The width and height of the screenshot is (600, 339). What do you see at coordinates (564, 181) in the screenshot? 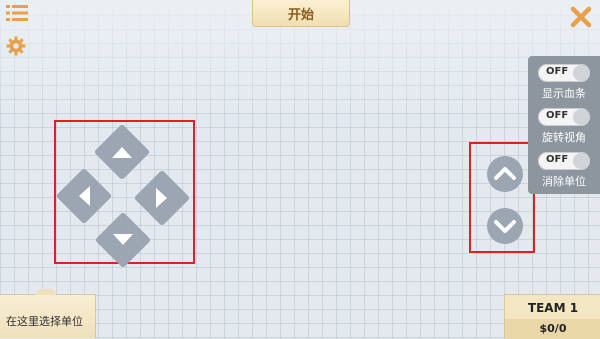
I see `toggle-remove-units-label: 消除单位` at bounding box center [564, 181].